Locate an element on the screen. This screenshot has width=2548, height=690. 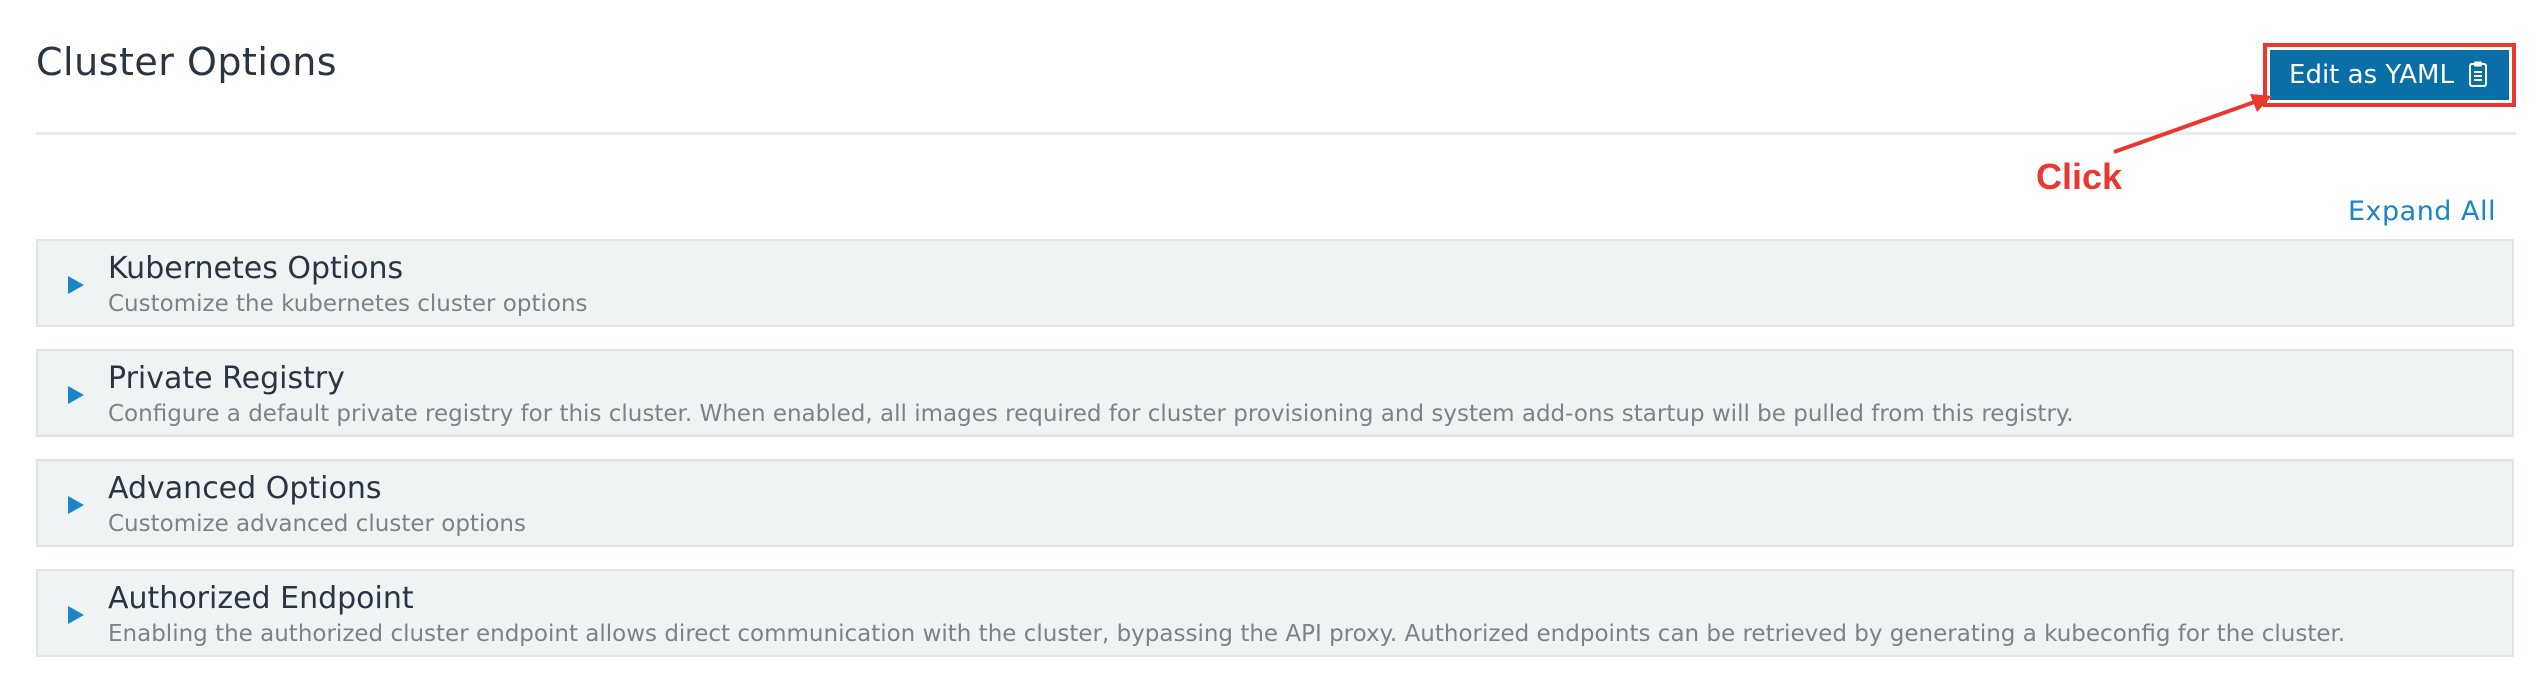
accordion-description: Customize the kubernetes cluster options is located at coordinates (348, 304).